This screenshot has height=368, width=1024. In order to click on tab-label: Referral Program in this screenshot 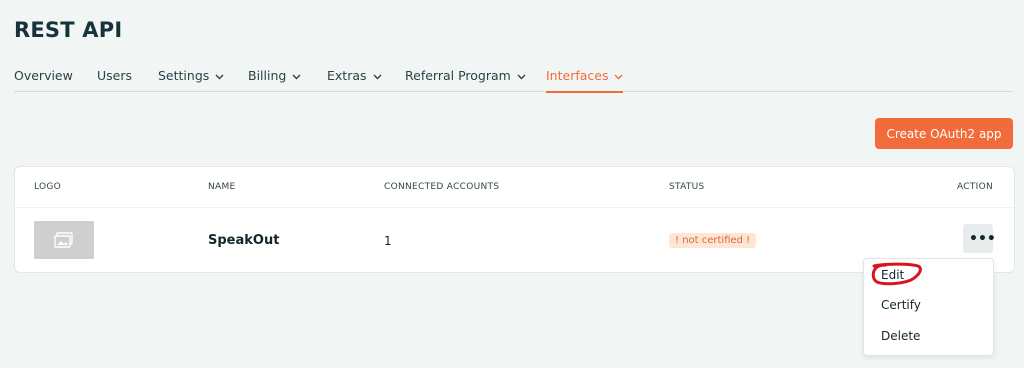, I will do `click(458, 75)`.